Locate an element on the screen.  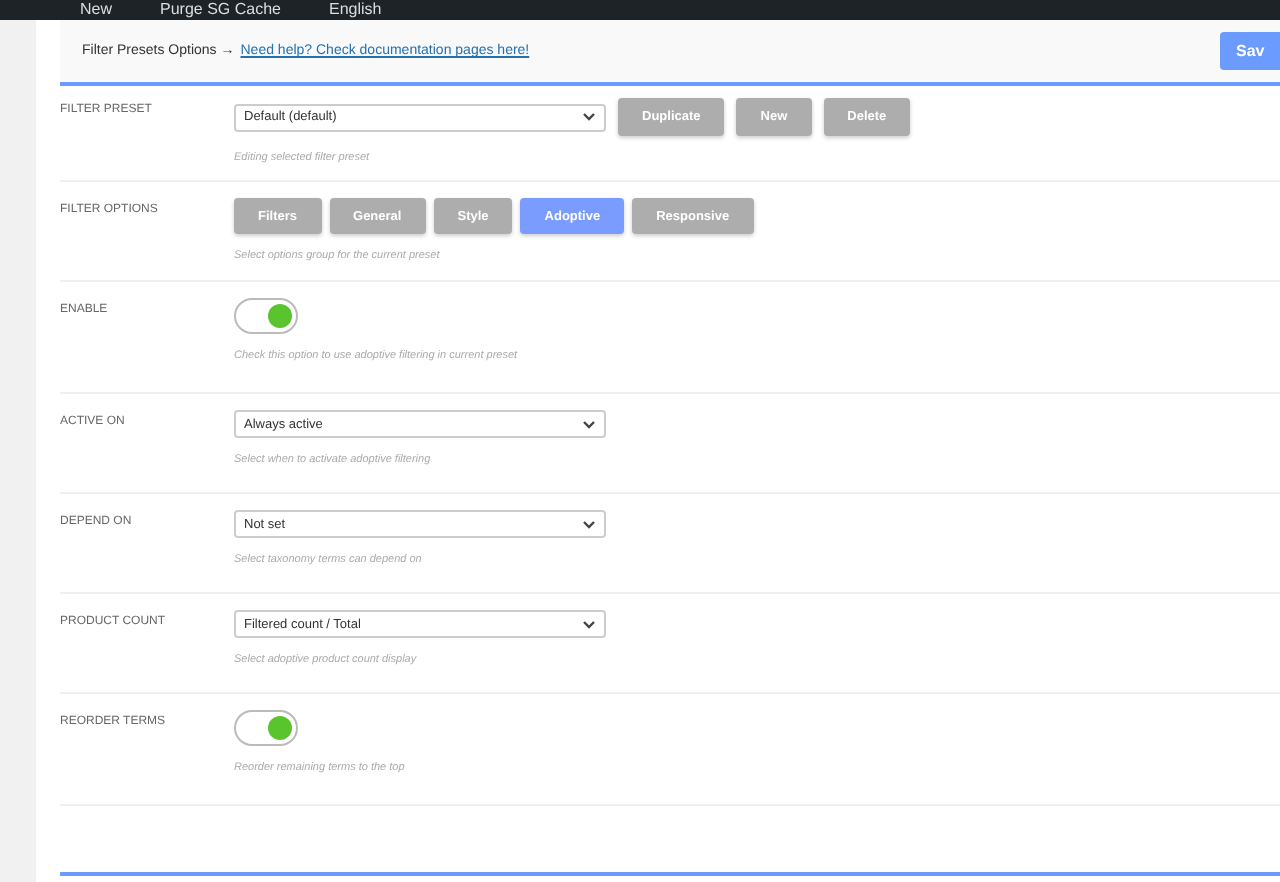
admin-bar-item: Purge SG Cache is located at coordinates (220, 10).